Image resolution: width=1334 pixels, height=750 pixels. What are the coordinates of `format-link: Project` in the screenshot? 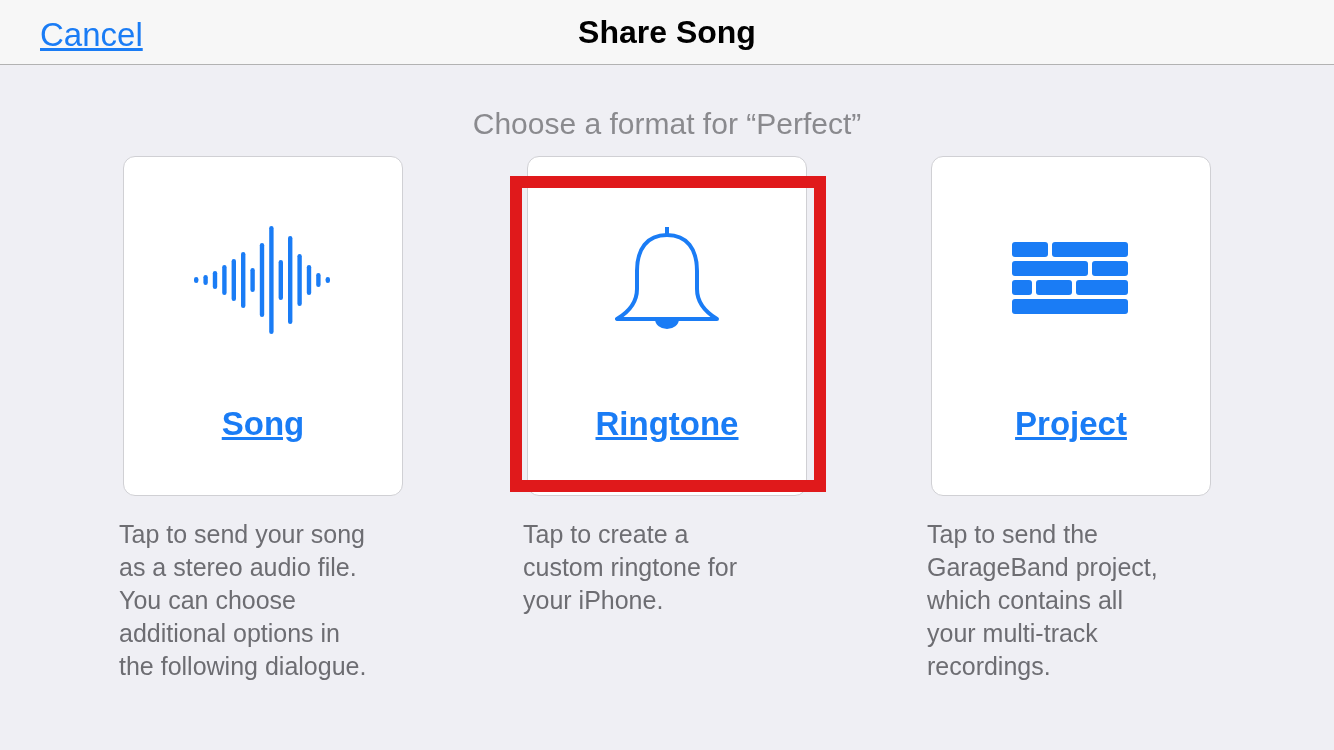 It's located at (1071, 424).